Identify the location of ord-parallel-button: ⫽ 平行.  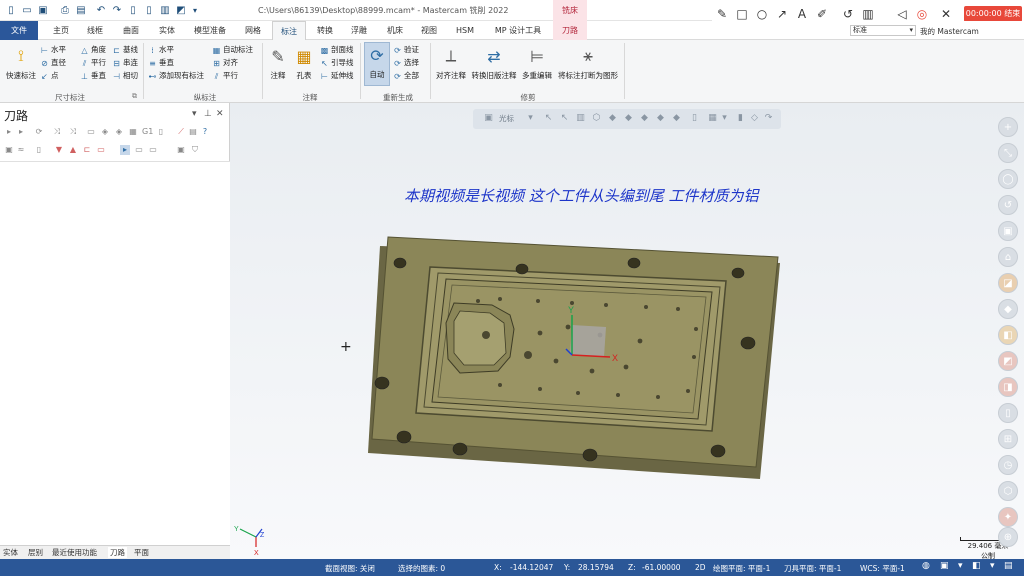
(225, 76).